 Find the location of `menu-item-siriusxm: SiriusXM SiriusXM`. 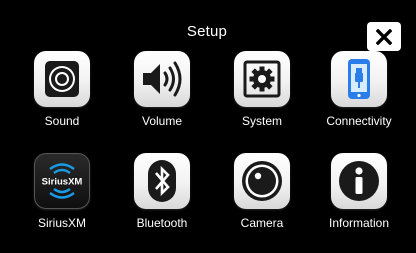

menu-item-siriusxm: SiriusXM SiriusXM is located at coordinates (62, 203).